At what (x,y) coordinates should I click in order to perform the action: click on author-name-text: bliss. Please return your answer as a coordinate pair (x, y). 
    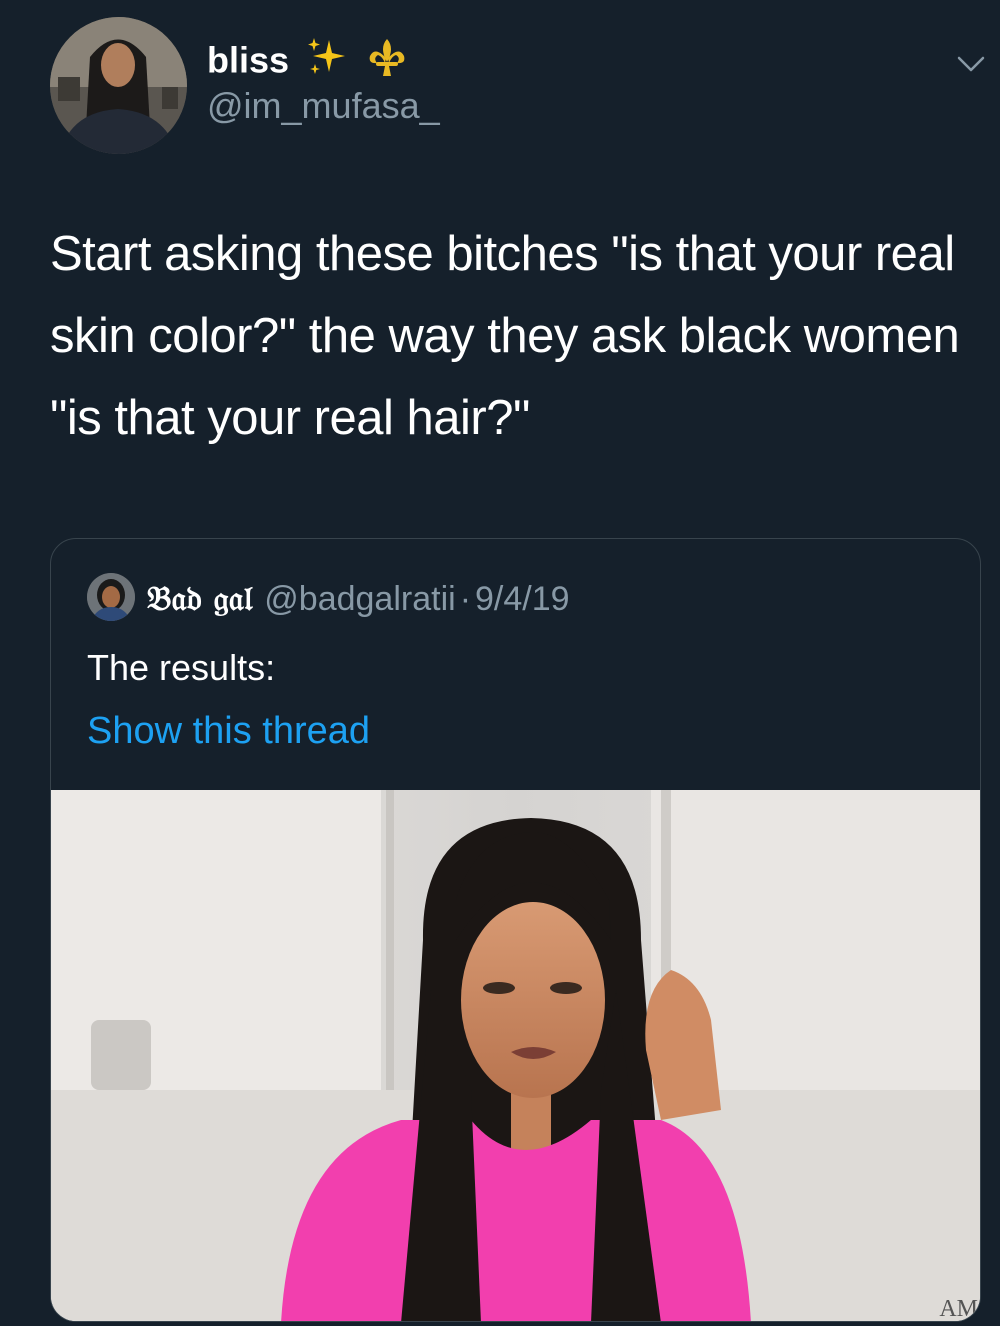
    Looking at the image, I should click on (248, 60).